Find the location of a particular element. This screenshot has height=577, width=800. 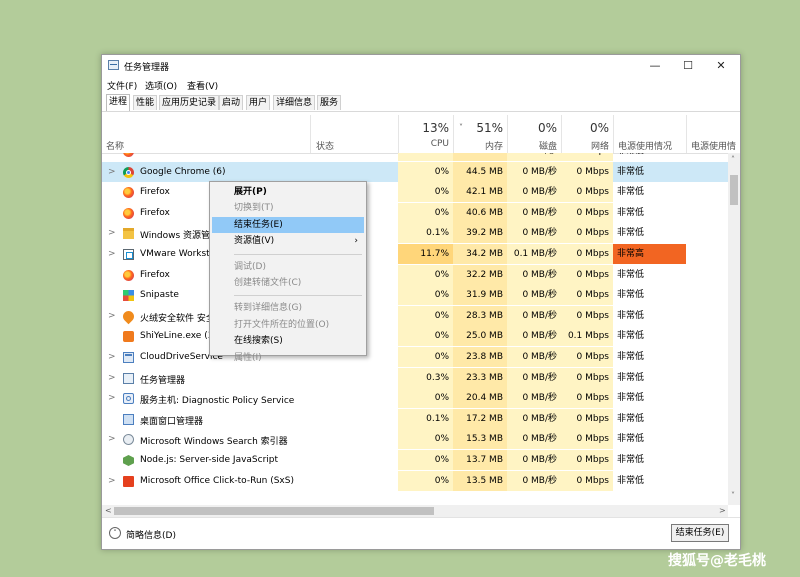

column-power-label: 电源使用情况 is located at coordinates (645, 147).